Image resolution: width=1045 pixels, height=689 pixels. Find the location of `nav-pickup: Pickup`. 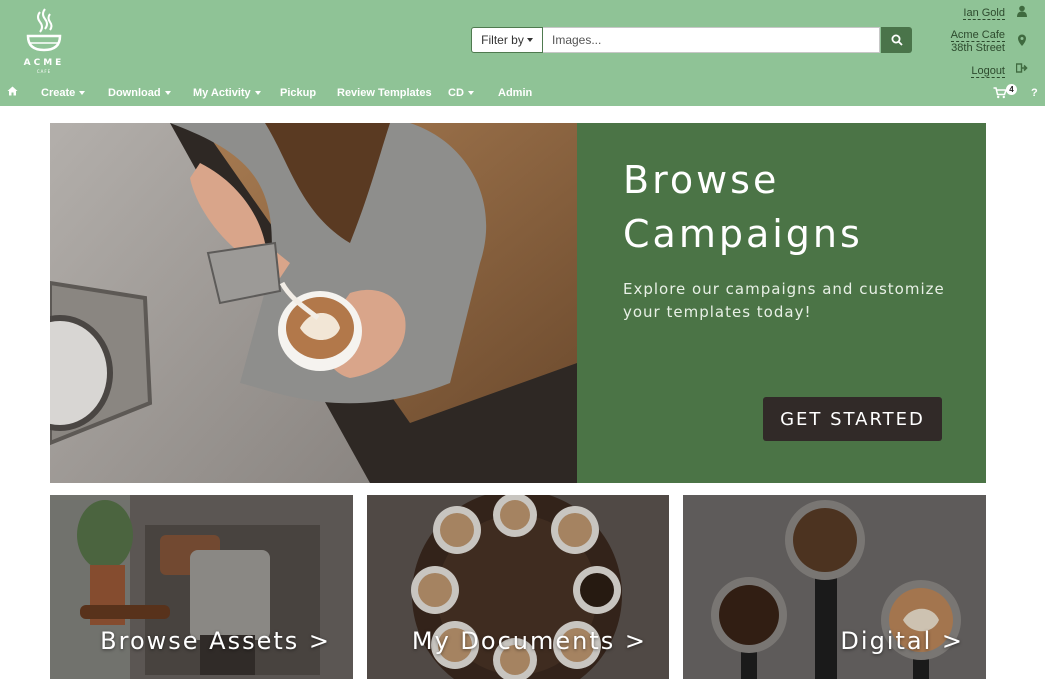

nav-pickup: Pickup is located at coordinates (298, 93).